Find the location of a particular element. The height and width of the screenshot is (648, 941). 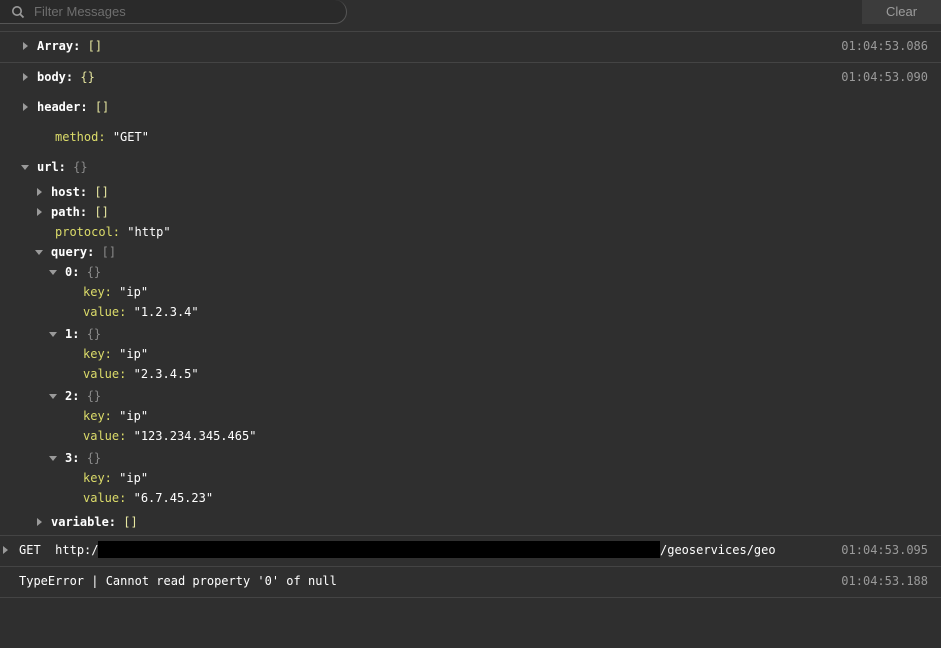

console-toolbar: Clear is located at coordinates (470, 14).